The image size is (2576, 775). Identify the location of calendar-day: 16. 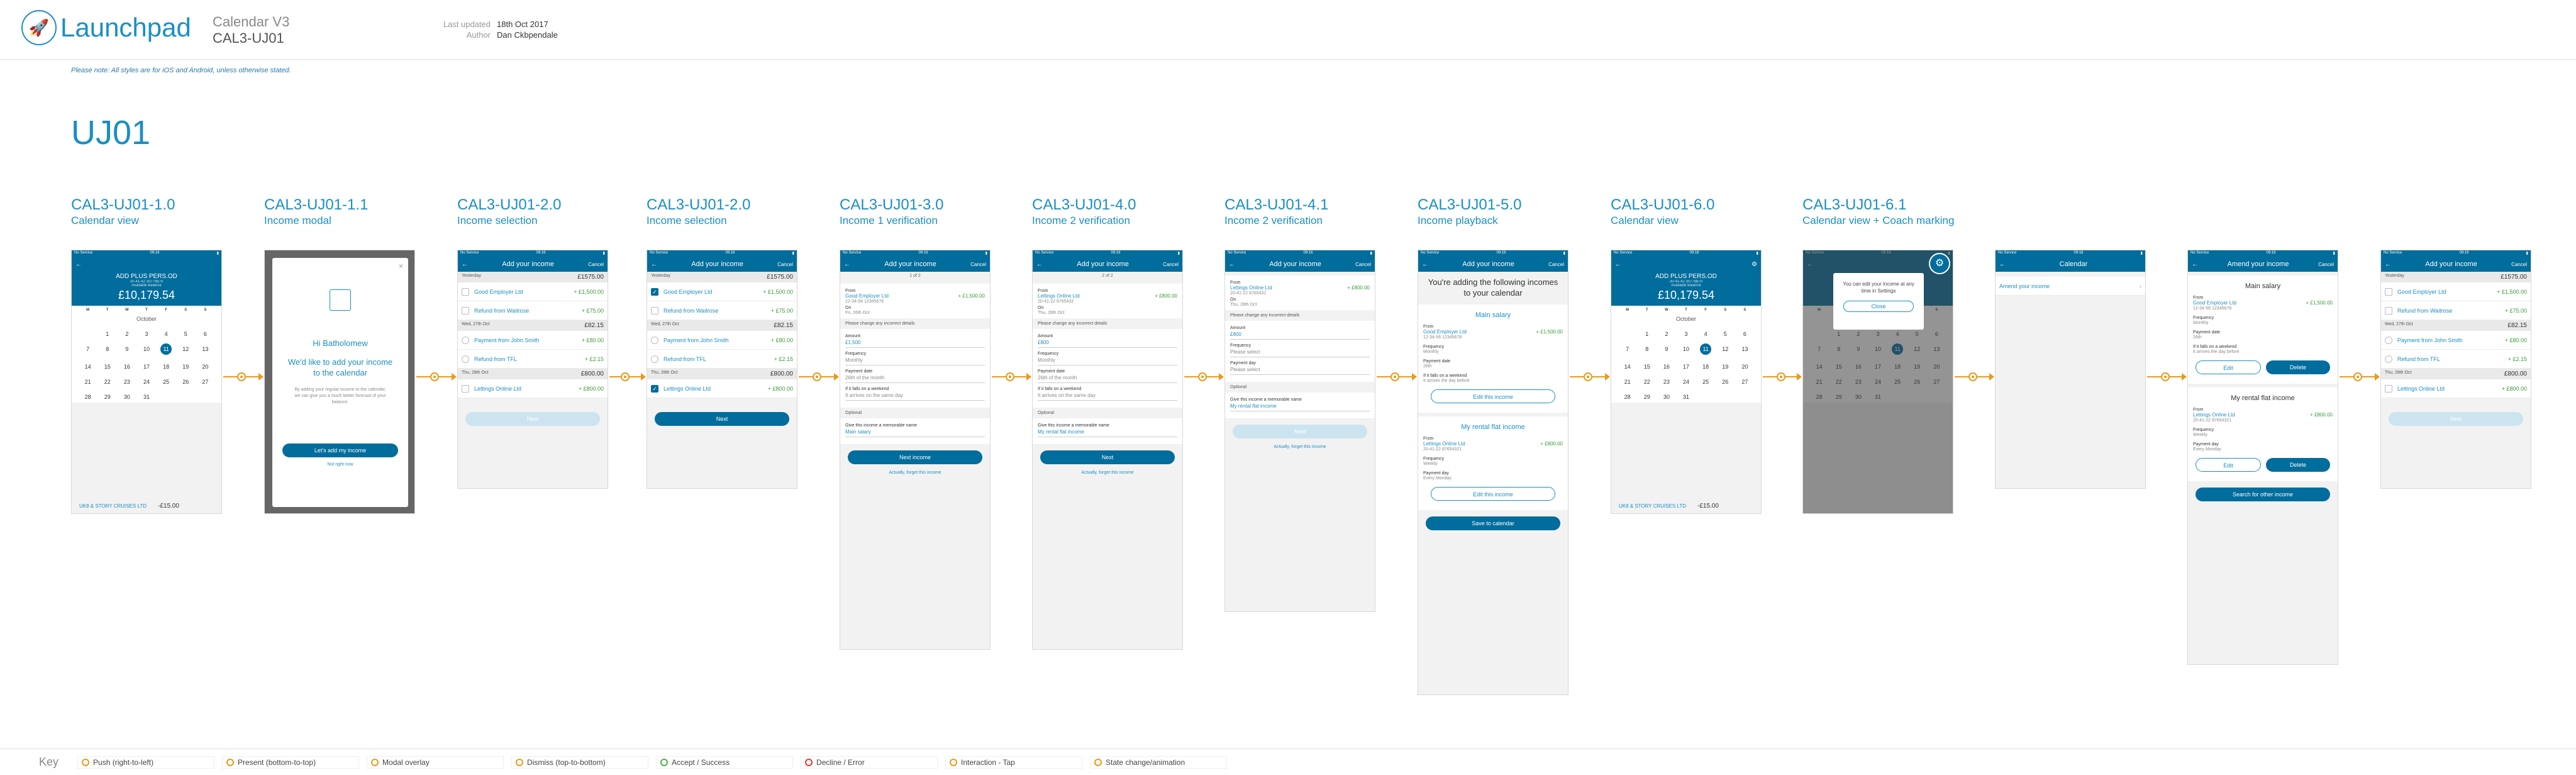
(126, 367).